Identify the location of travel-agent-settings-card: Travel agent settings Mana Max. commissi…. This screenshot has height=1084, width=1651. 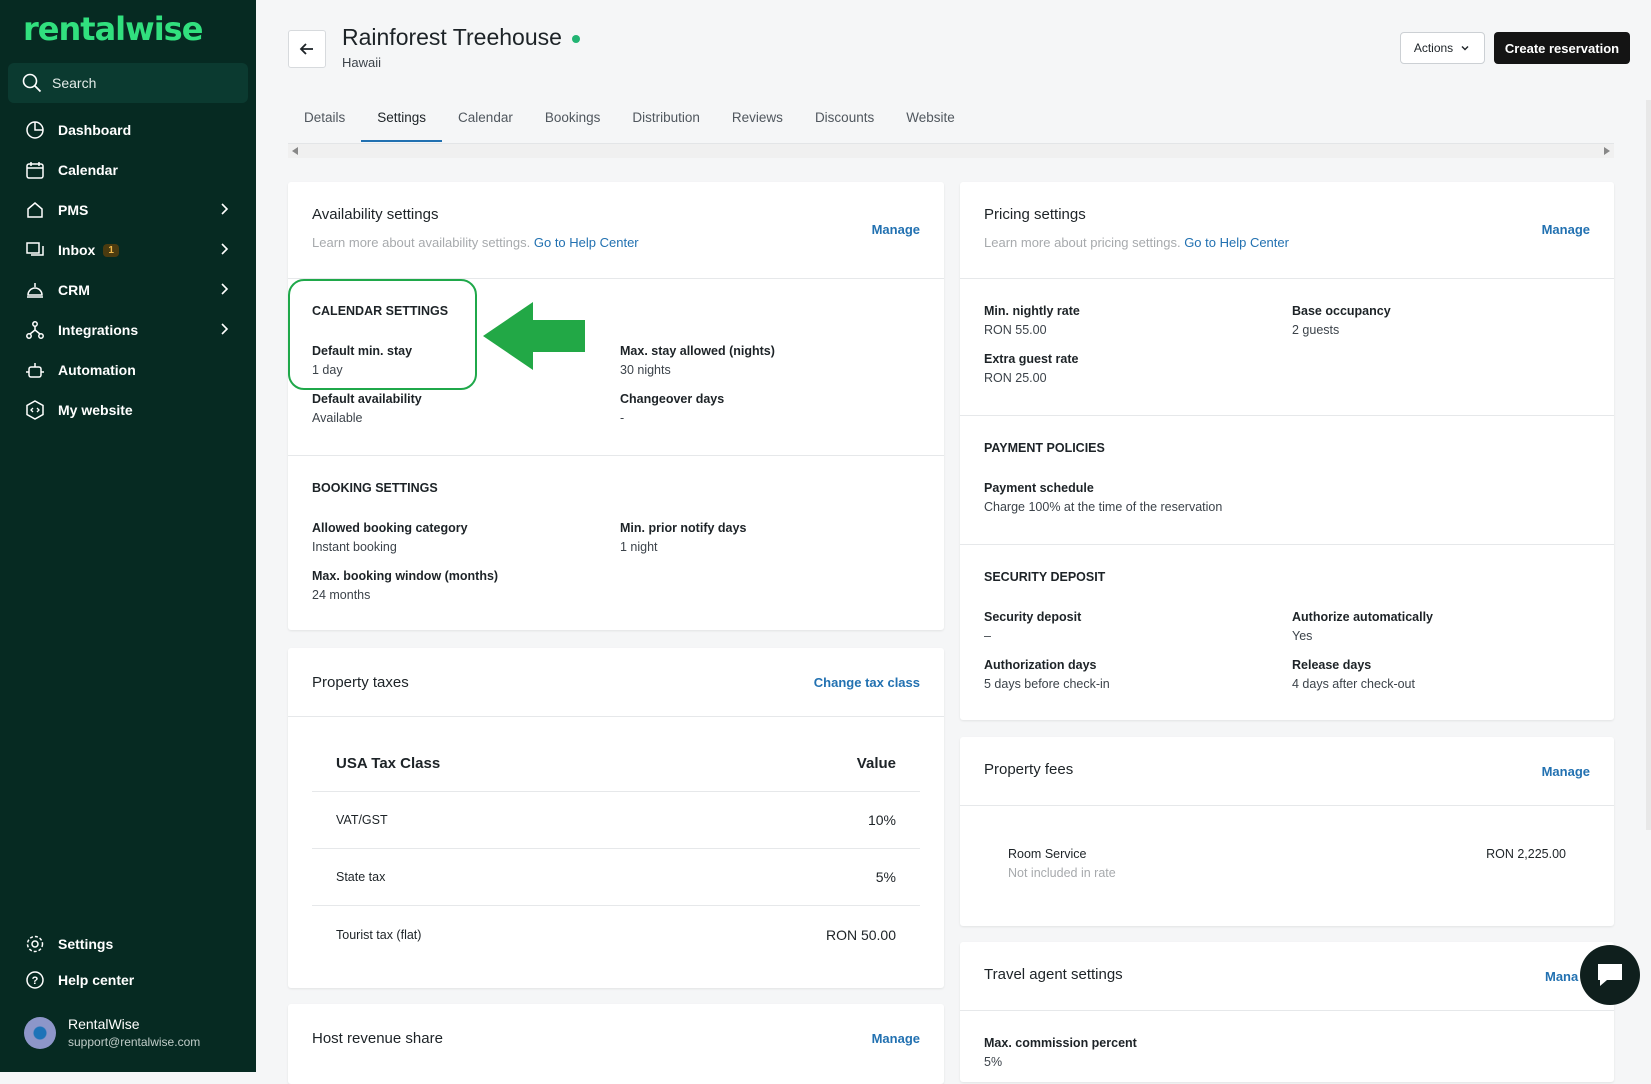
(1287, 1012).